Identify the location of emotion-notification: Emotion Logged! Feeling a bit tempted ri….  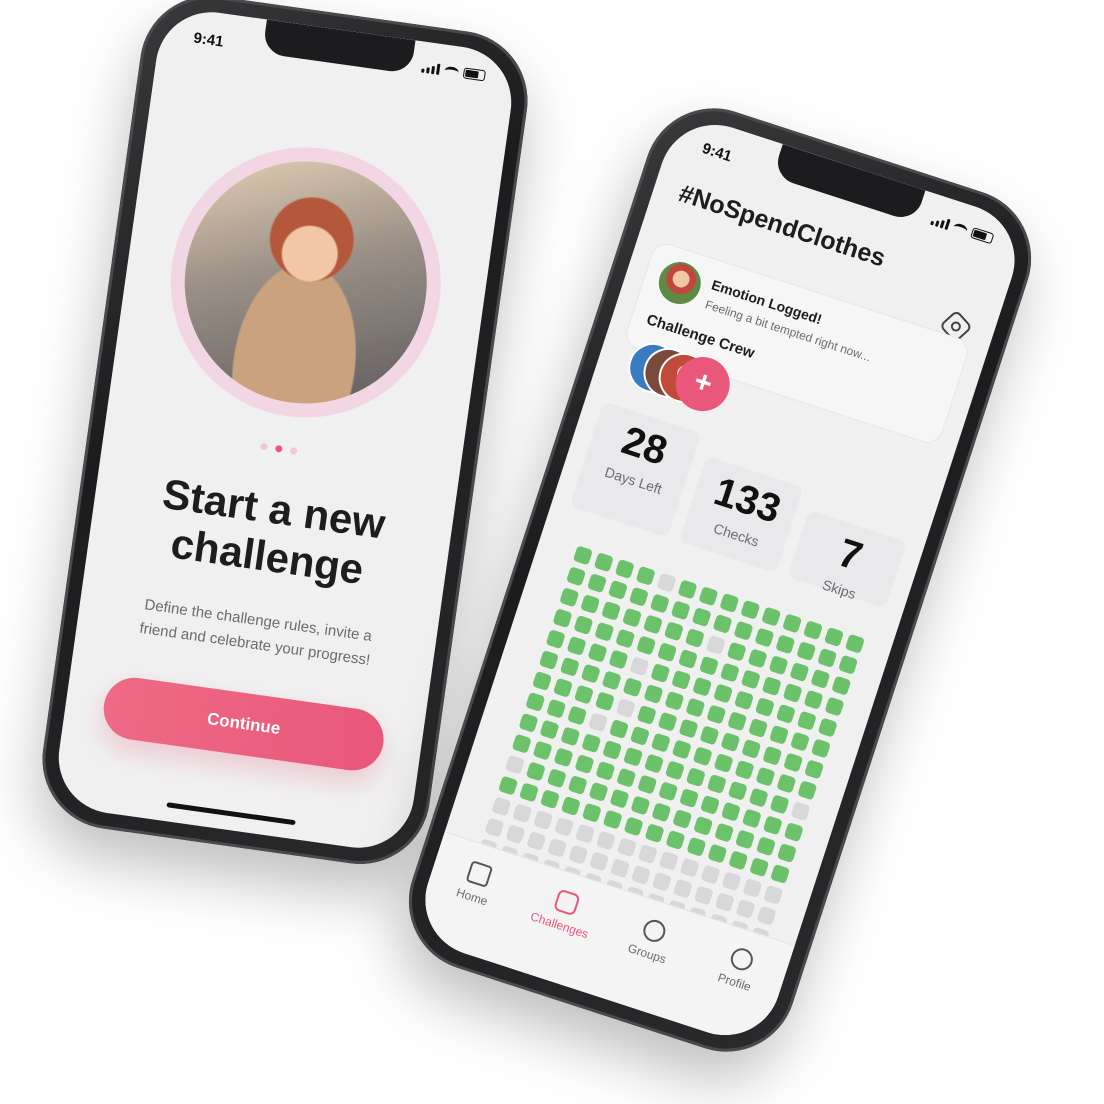
(797, 343).